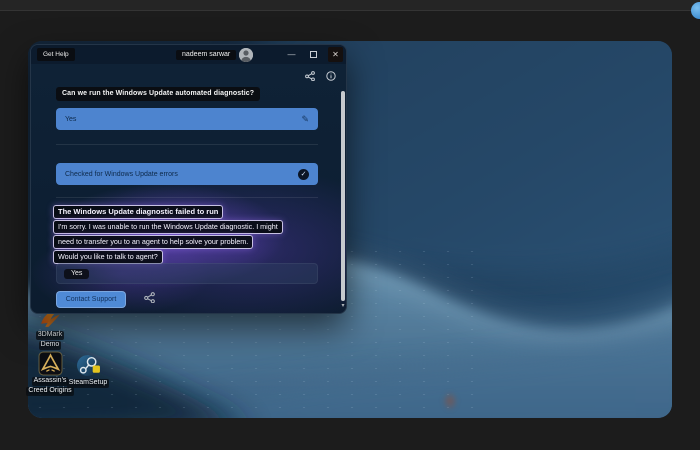 The height and width of the screenshot is (450, 700). What do you see at coordinates (50, 345) in the screenshot?
I see `desktop-icon-label: Demo` at bounding box center [50, 345].